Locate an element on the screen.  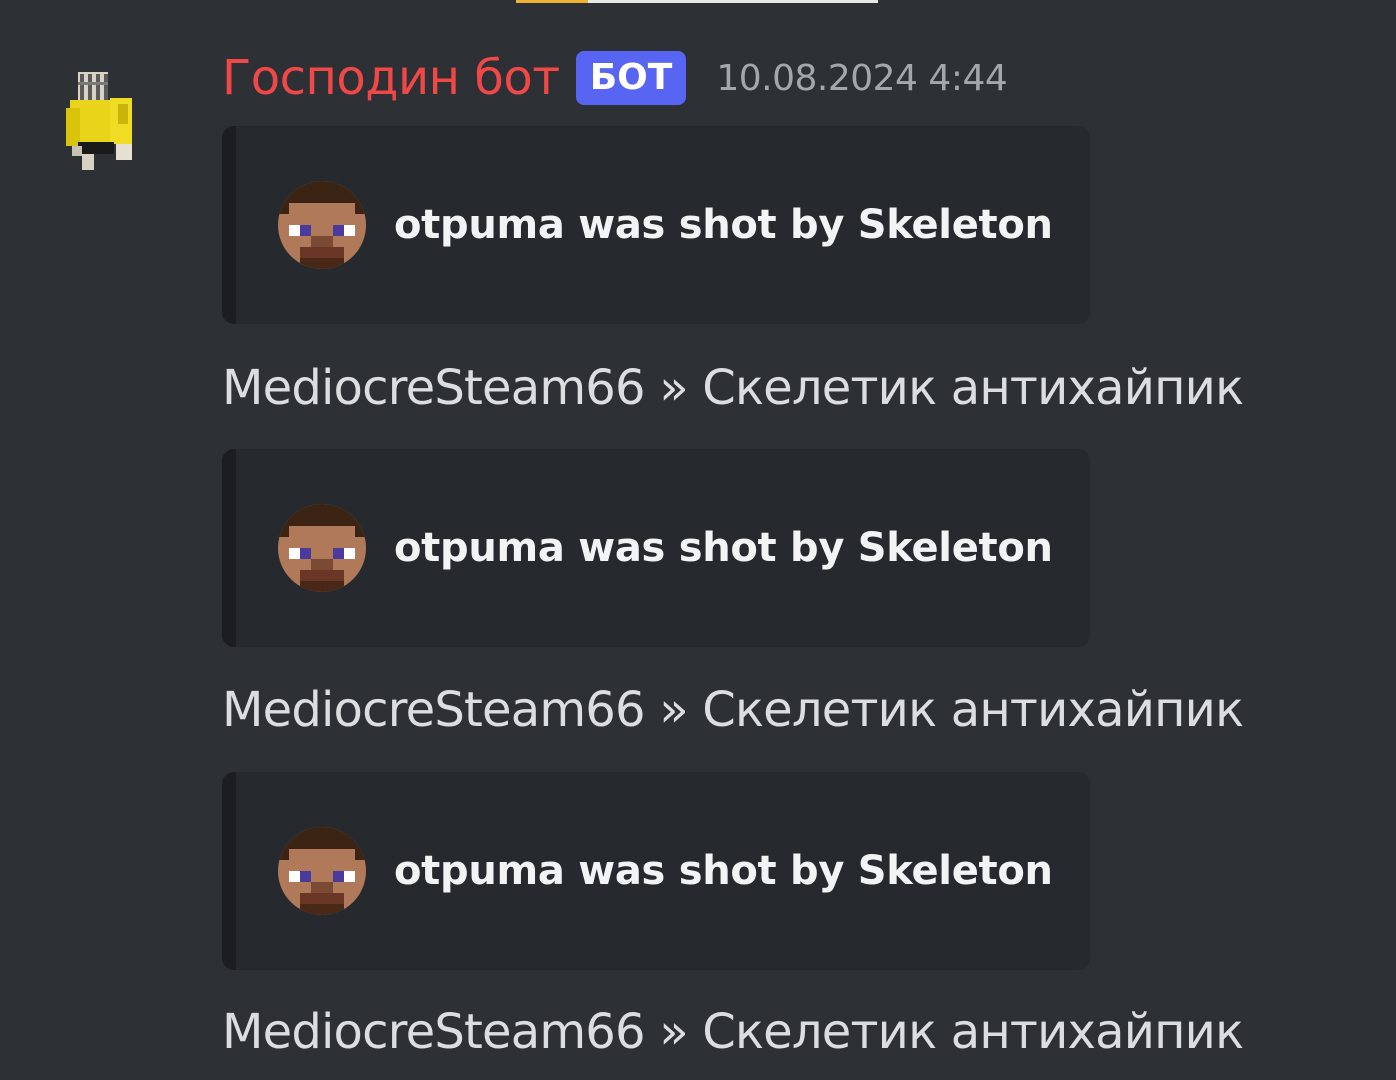
bot-badge: БОТ is located at coordinates (631, 78).